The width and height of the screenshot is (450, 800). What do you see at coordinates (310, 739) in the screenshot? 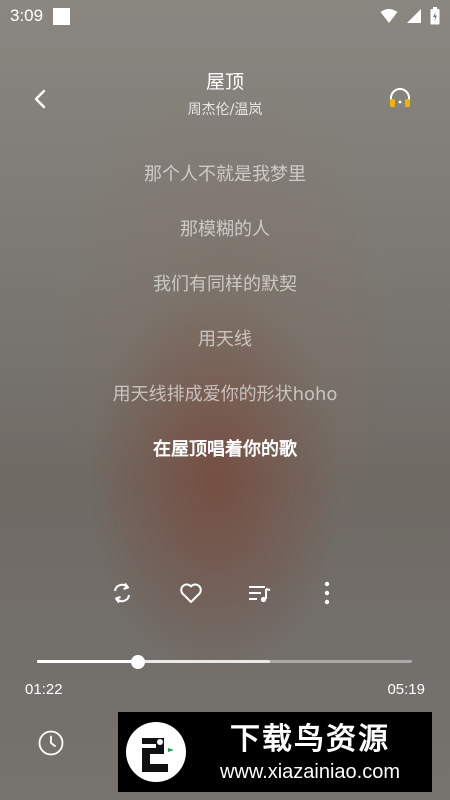
I see `watermark-title: 下载鸟资源` at bounding box center [310, 739].